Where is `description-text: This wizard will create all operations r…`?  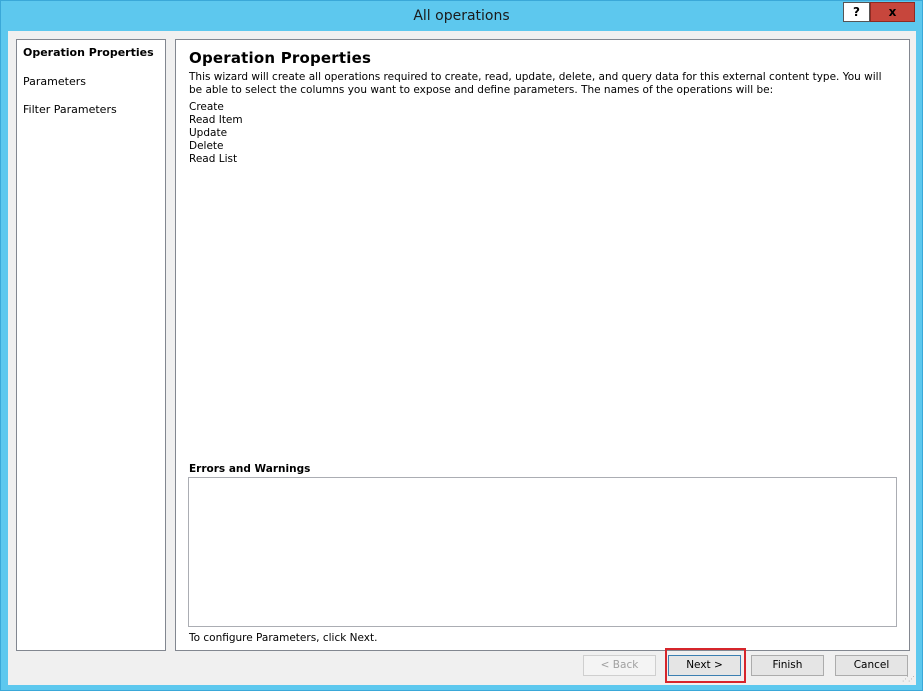 description-text: This wizard will create all operations r… is located at coordinates (535, 83).